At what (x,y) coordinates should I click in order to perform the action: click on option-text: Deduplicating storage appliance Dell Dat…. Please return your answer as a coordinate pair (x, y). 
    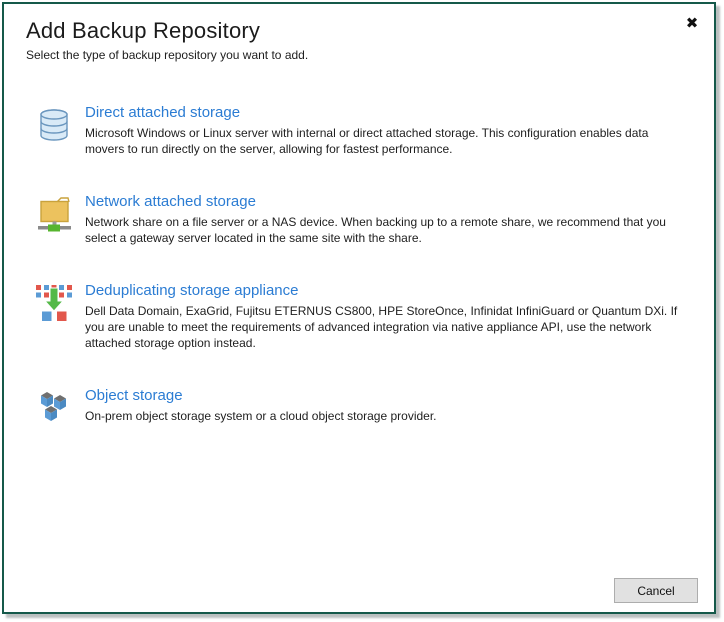
    Looking at the image, I should click on (385, 316).